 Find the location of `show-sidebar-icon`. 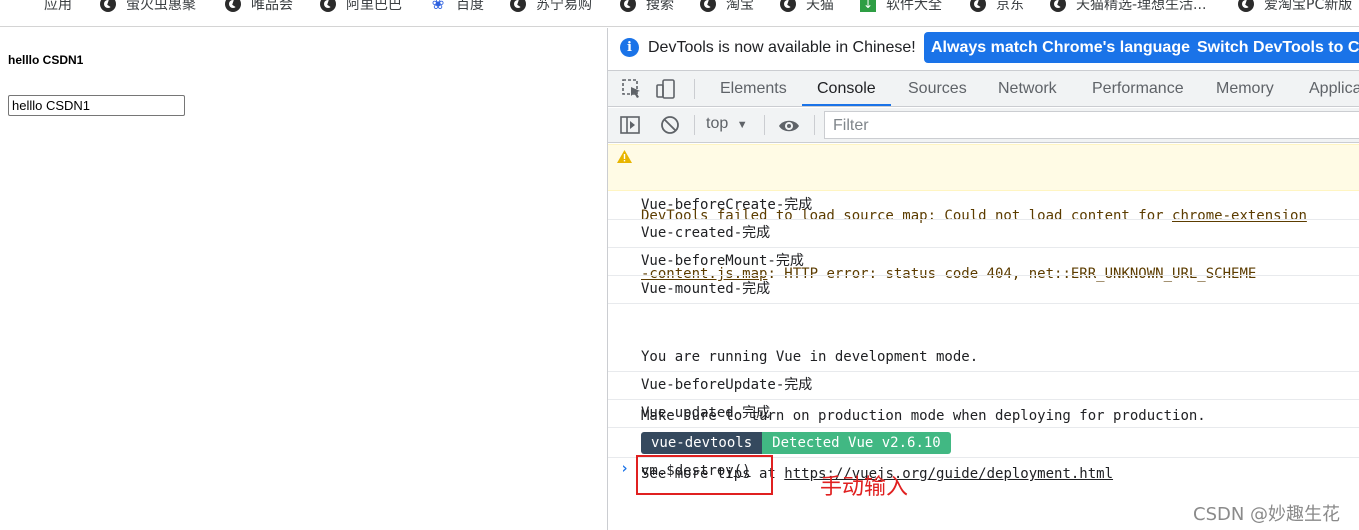

show-sidebar-icon is located at coordinates (630, 125).